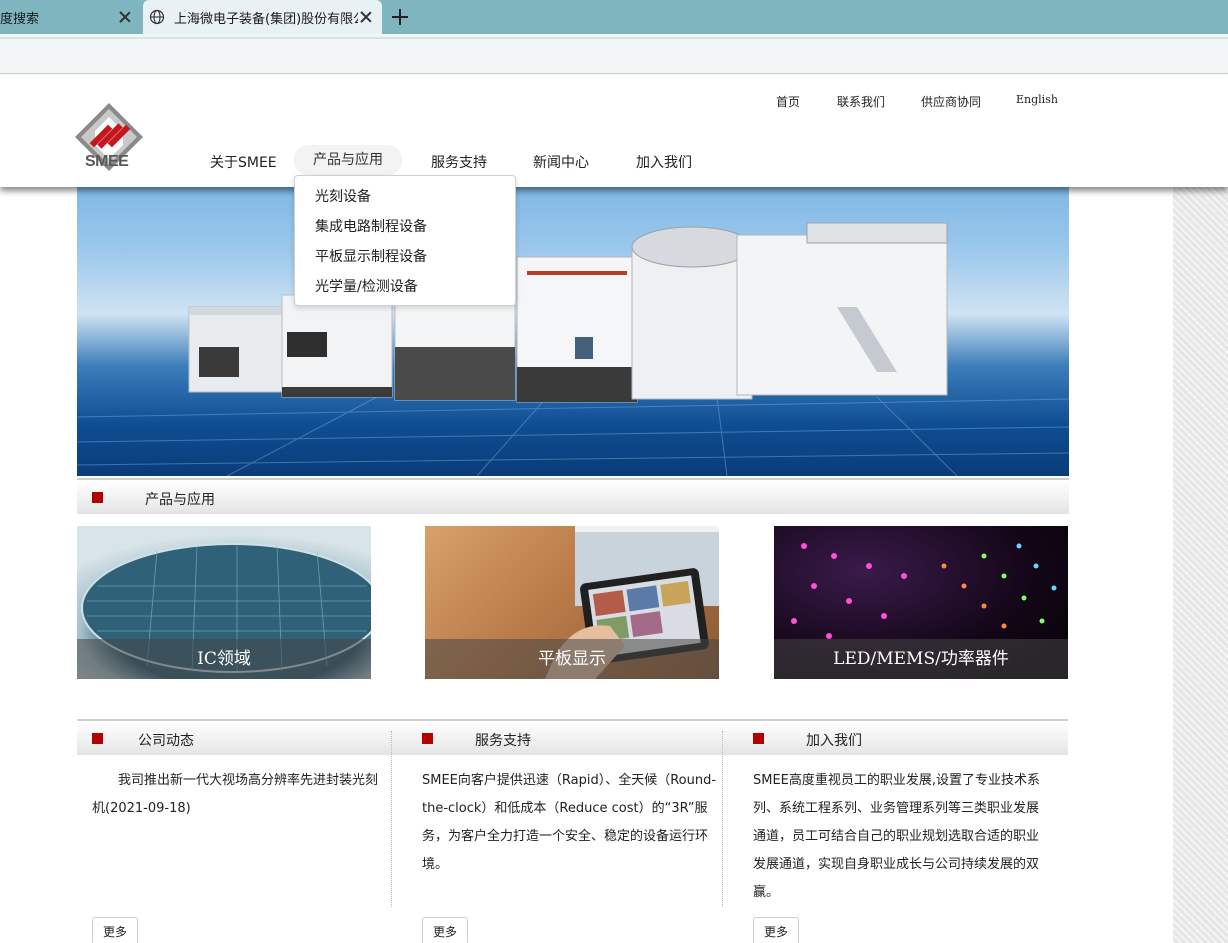 The height and width of the screenshot is (943, 1228). What do you see at coordinates (1037, 99) in the screenshot?
I see `top-nav-english: English` at bounding box center [1037, 99].